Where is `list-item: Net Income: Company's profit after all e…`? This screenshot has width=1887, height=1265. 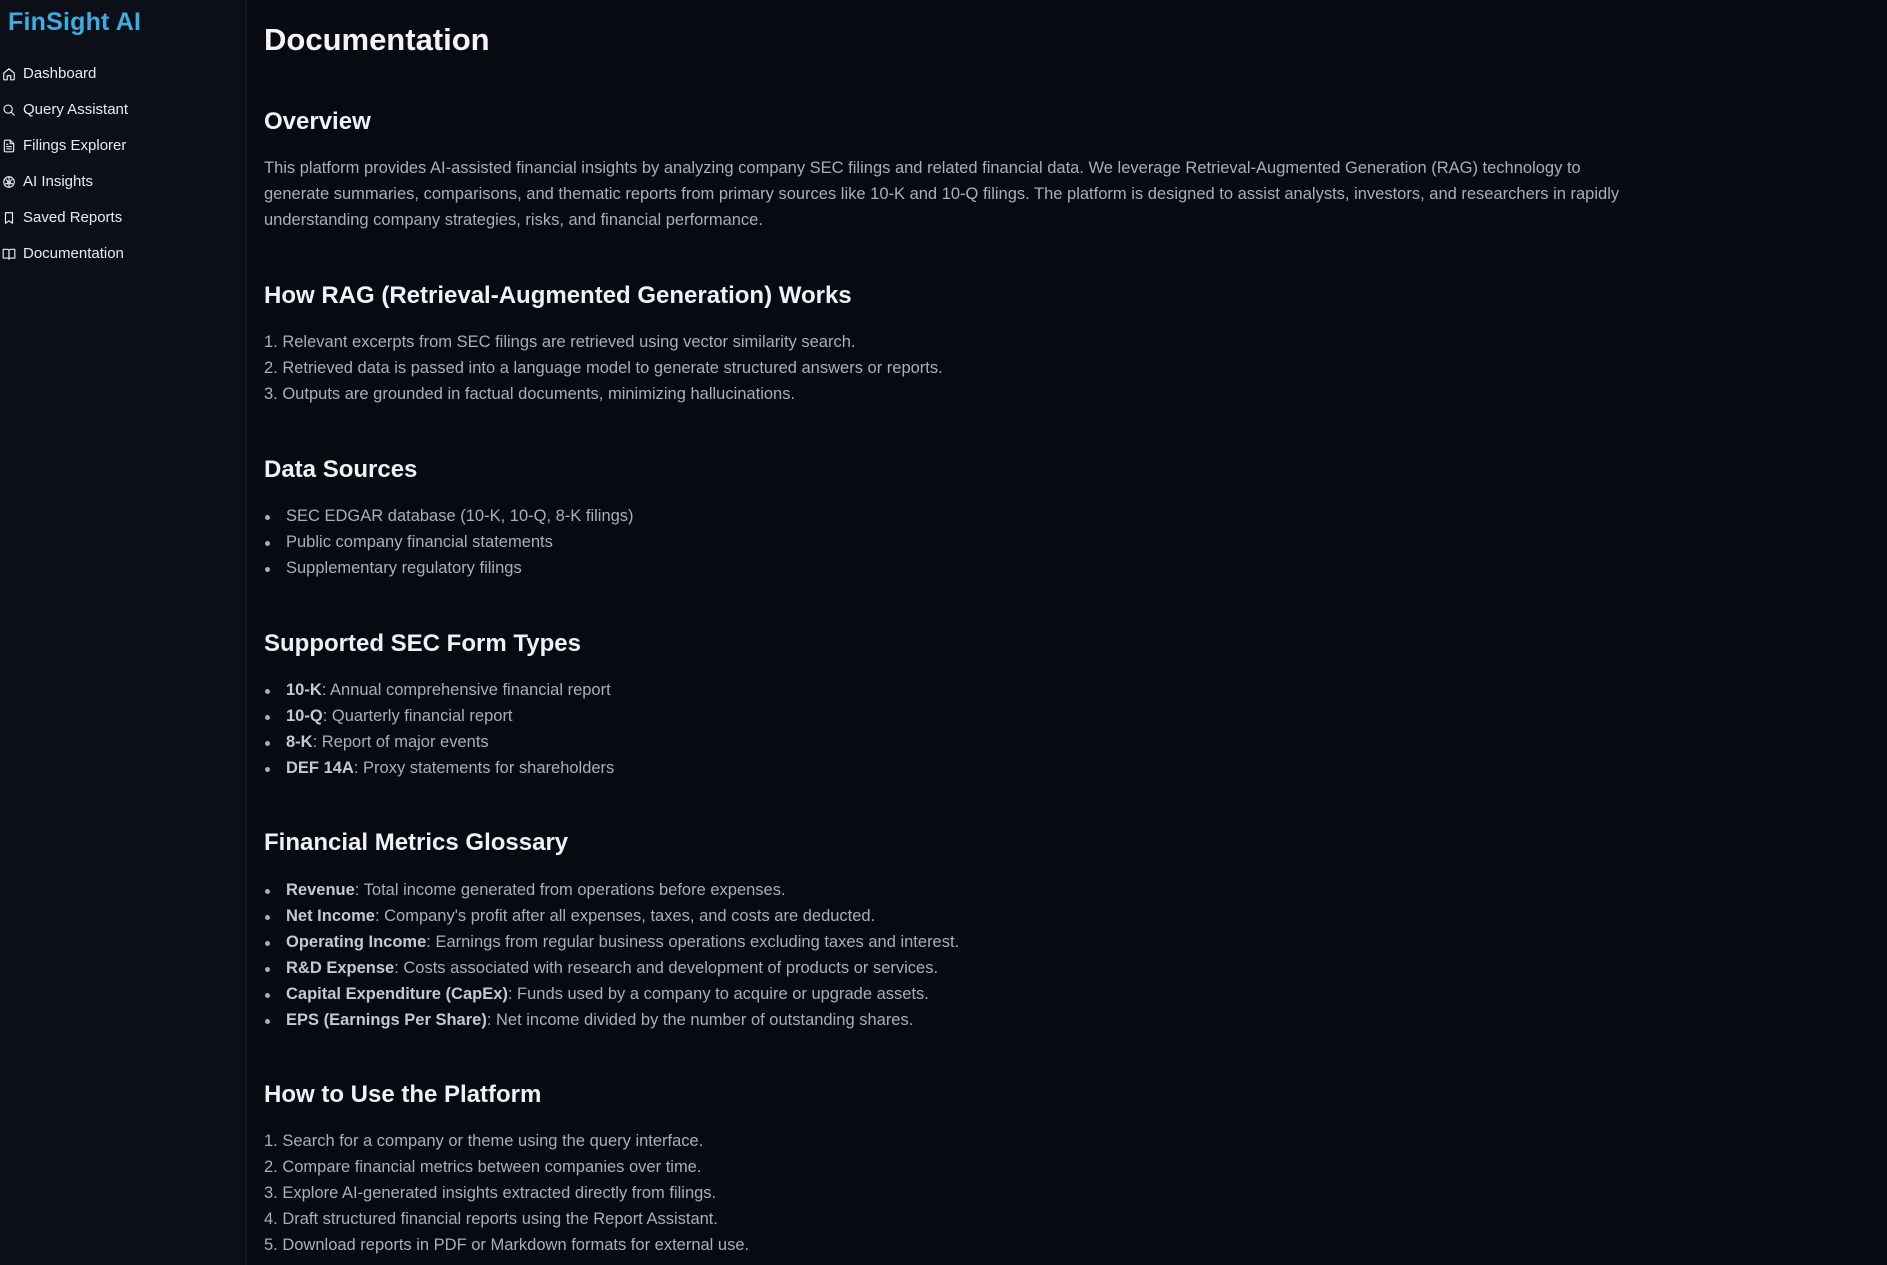 list-item: Net Income: Company's profit after all e… is located at coordinates (611, 916).